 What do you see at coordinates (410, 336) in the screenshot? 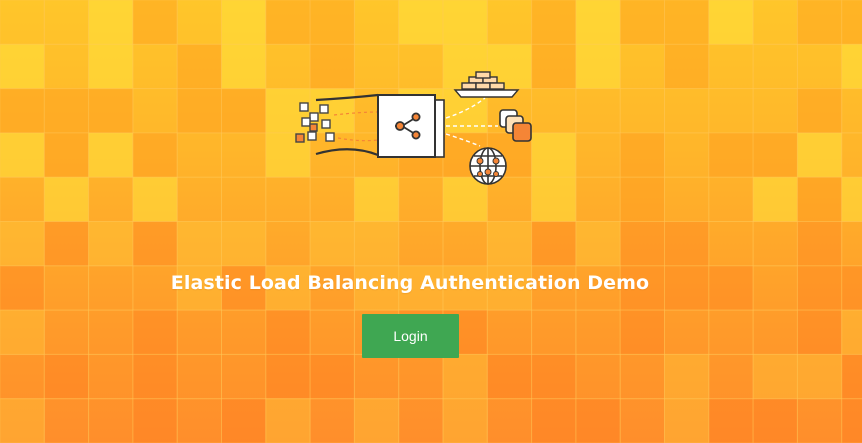
I see `login-button: Login` at bounding box center [410, 336].